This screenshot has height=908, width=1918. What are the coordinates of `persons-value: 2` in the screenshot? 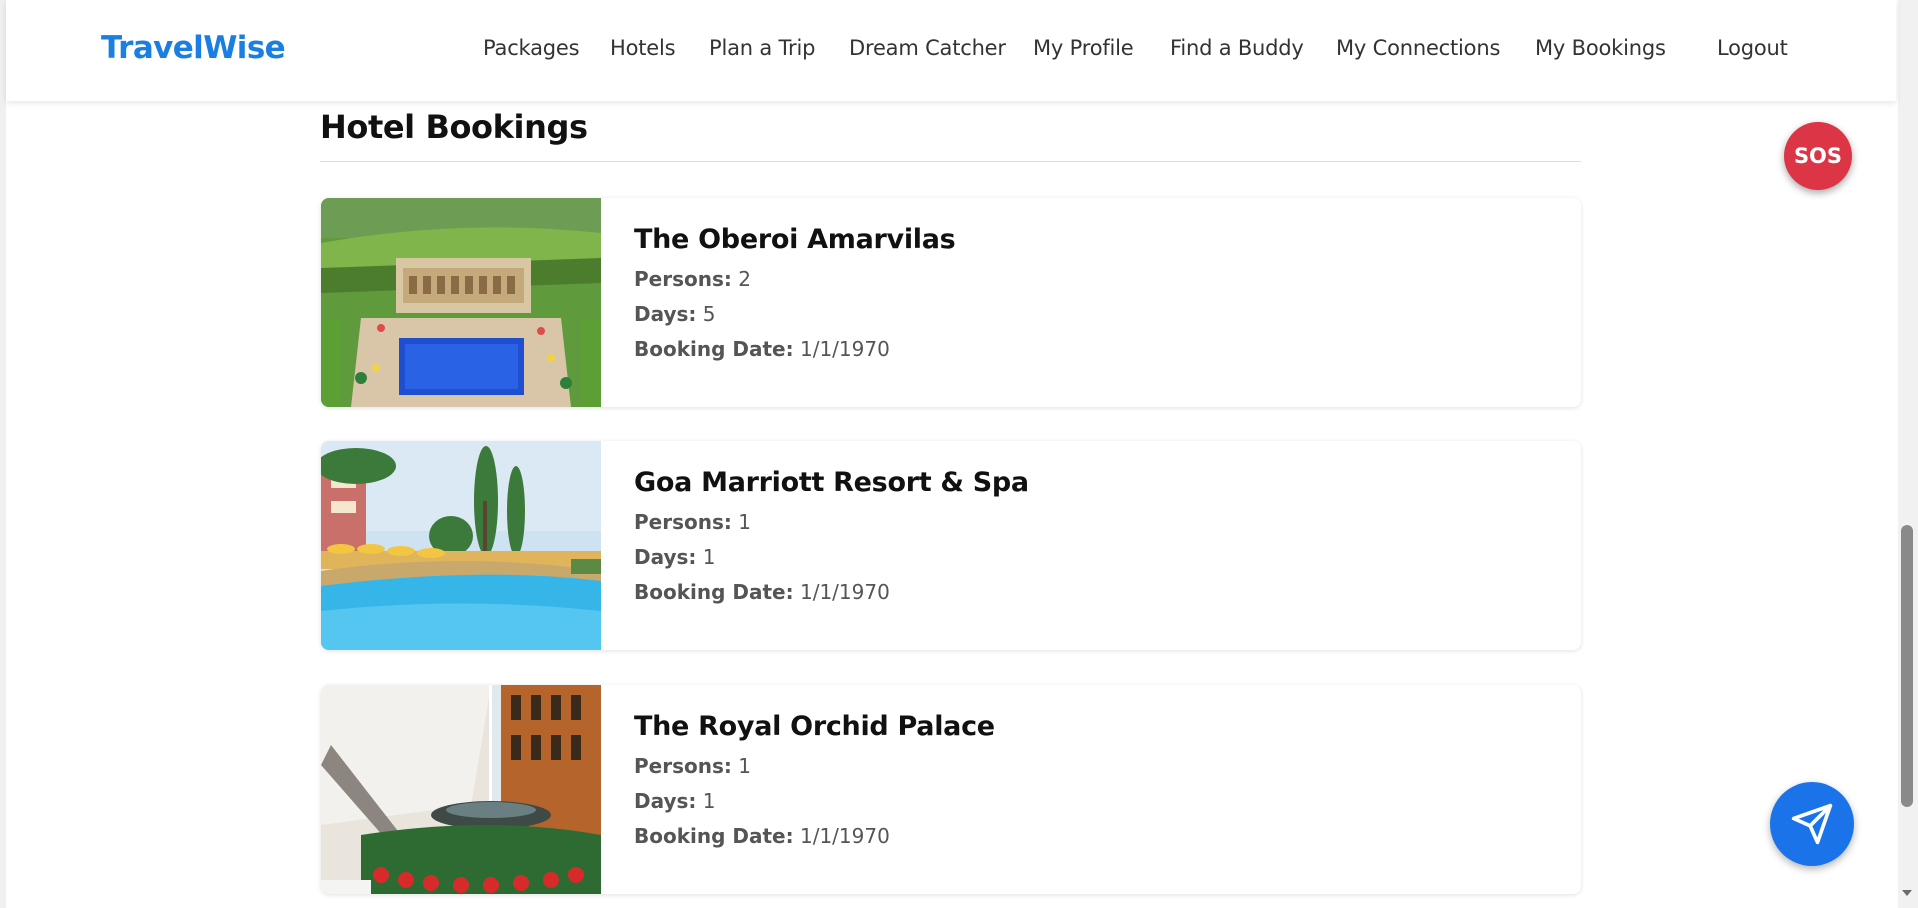 It's located at (744, 279).